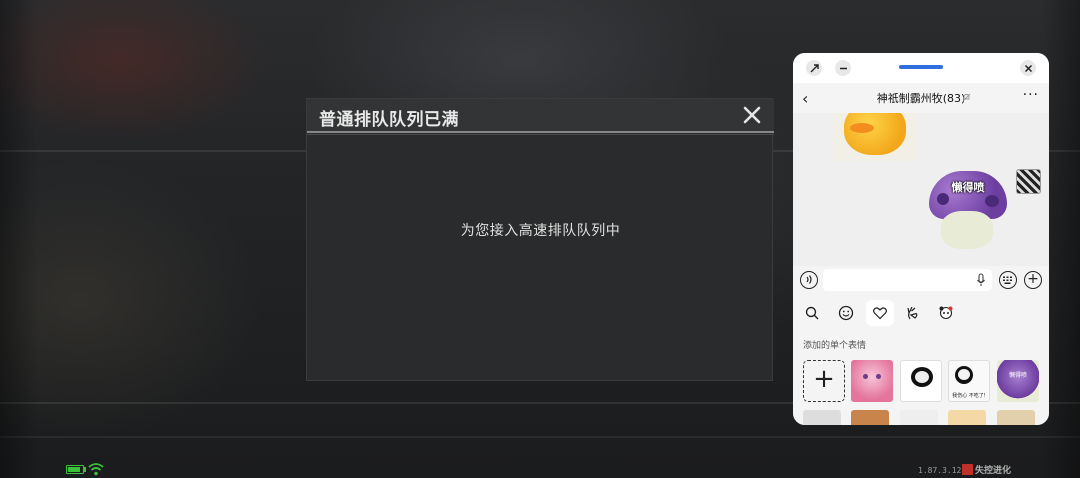  I want to click on dialog-message: 为您接入高速排队队列中, so click(540, 231).